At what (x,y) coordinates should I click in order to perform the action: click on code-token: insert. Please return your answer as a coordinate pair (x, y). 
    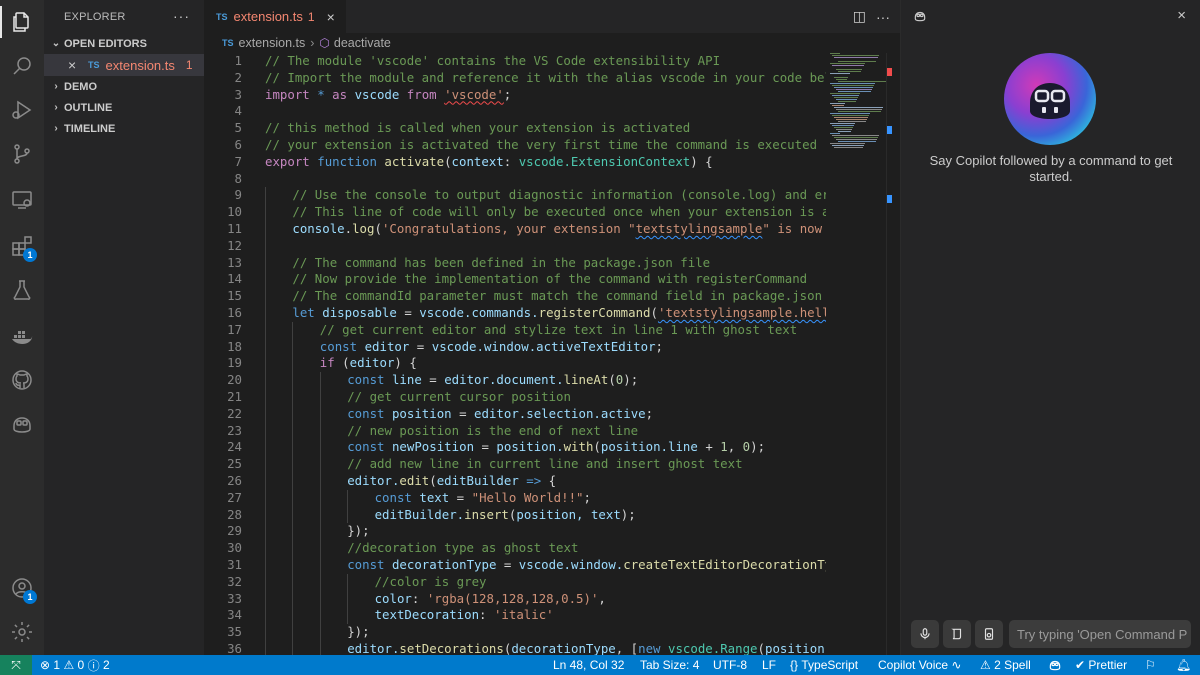
    Looking at the image, I should click on (486, 514).